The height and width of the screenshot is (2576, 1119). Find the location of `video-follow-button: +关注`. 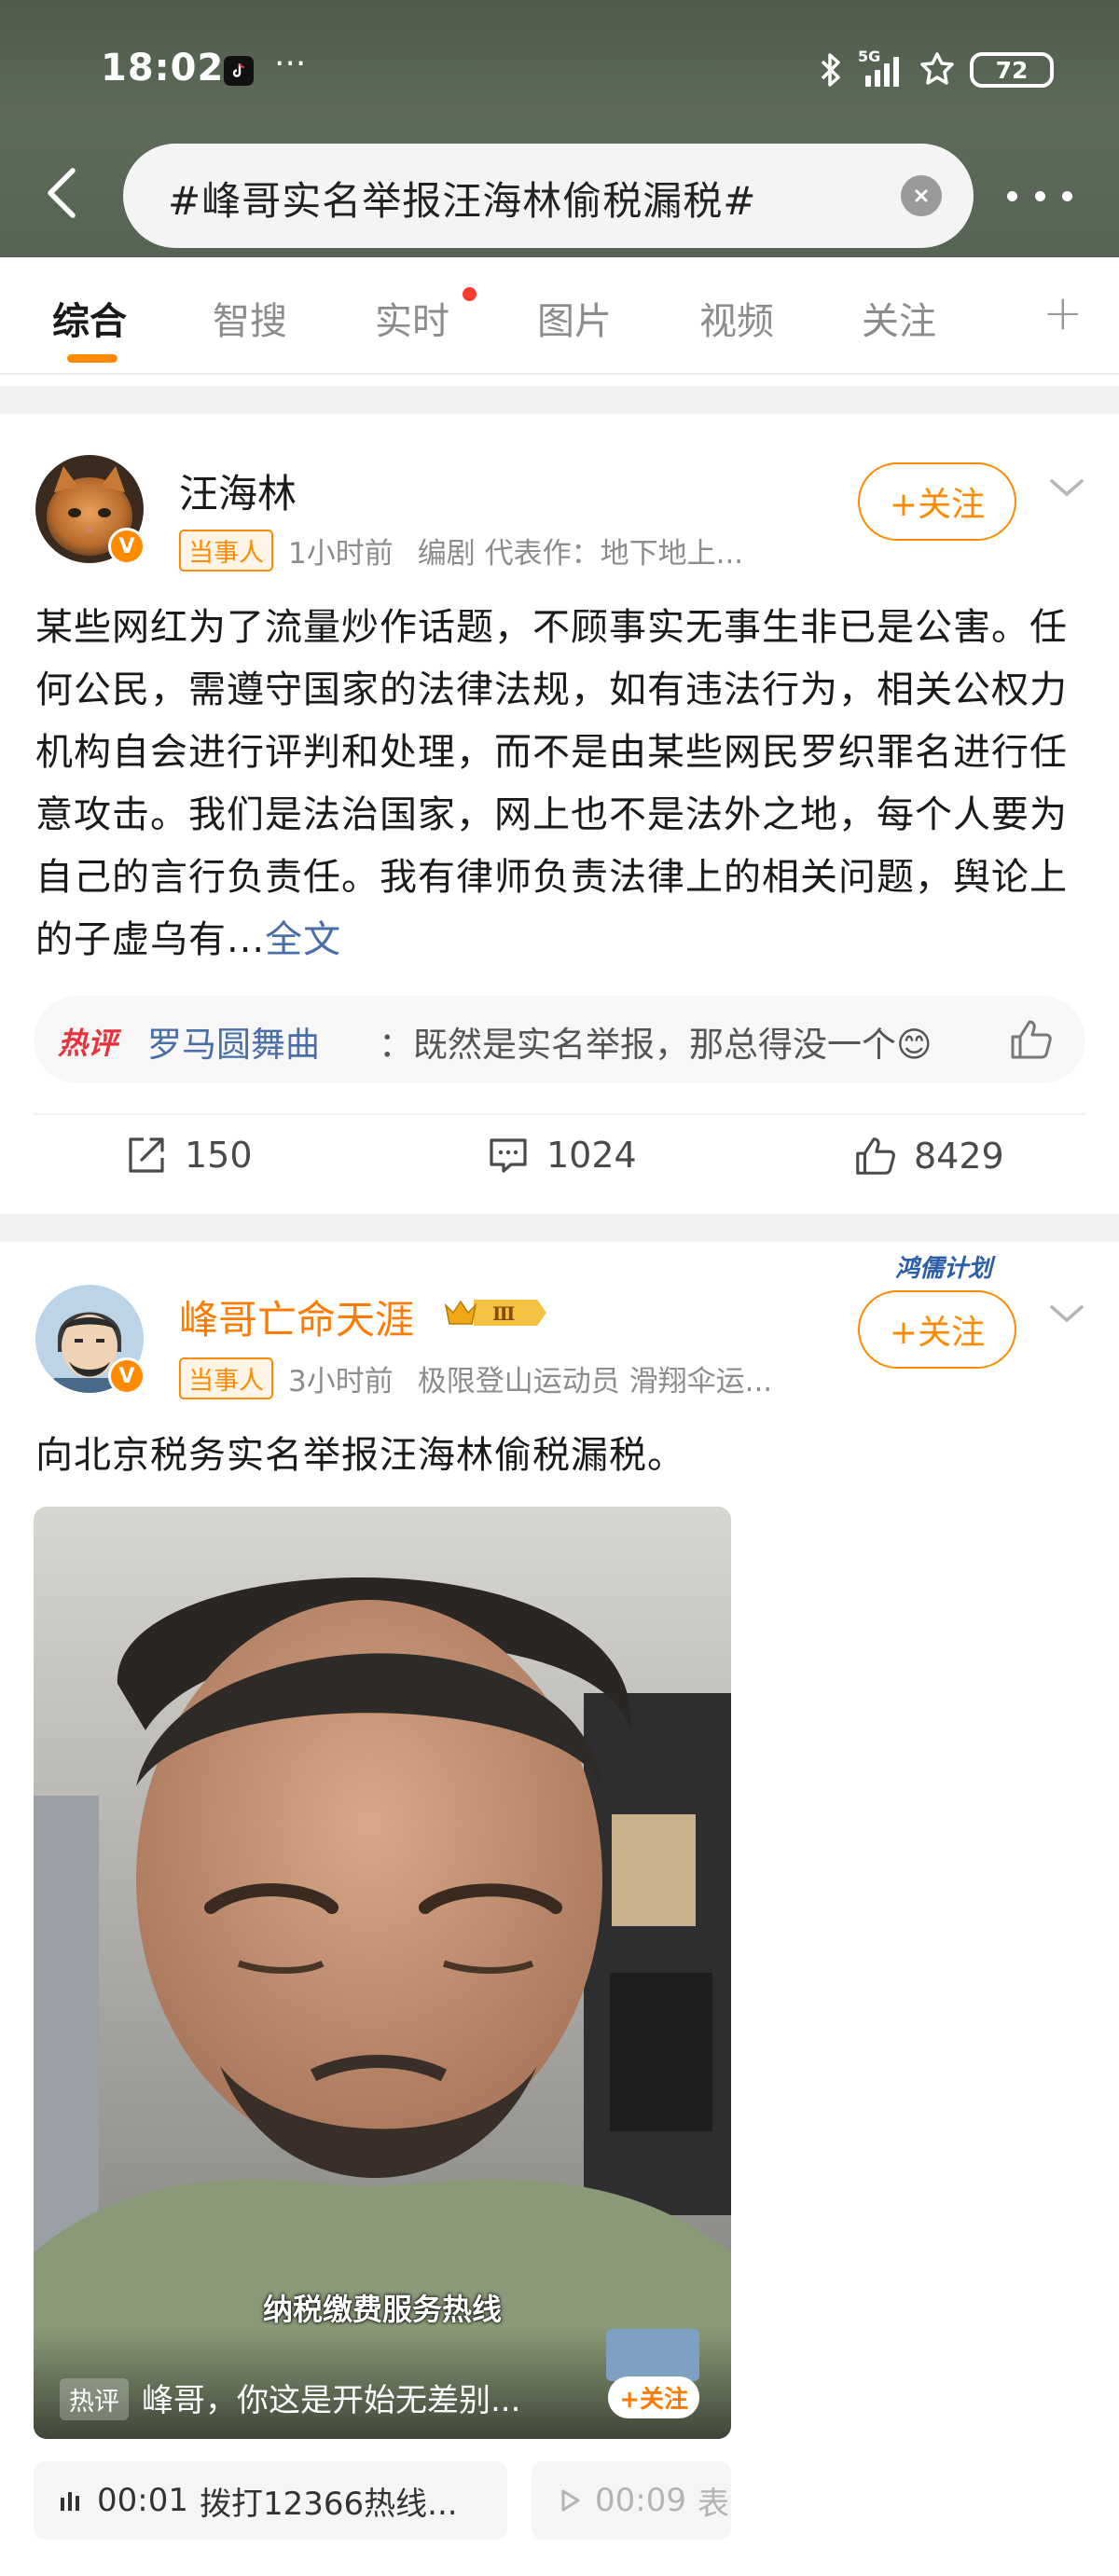

video-follow-button: +关注 is located at coordinates (653, 2397).